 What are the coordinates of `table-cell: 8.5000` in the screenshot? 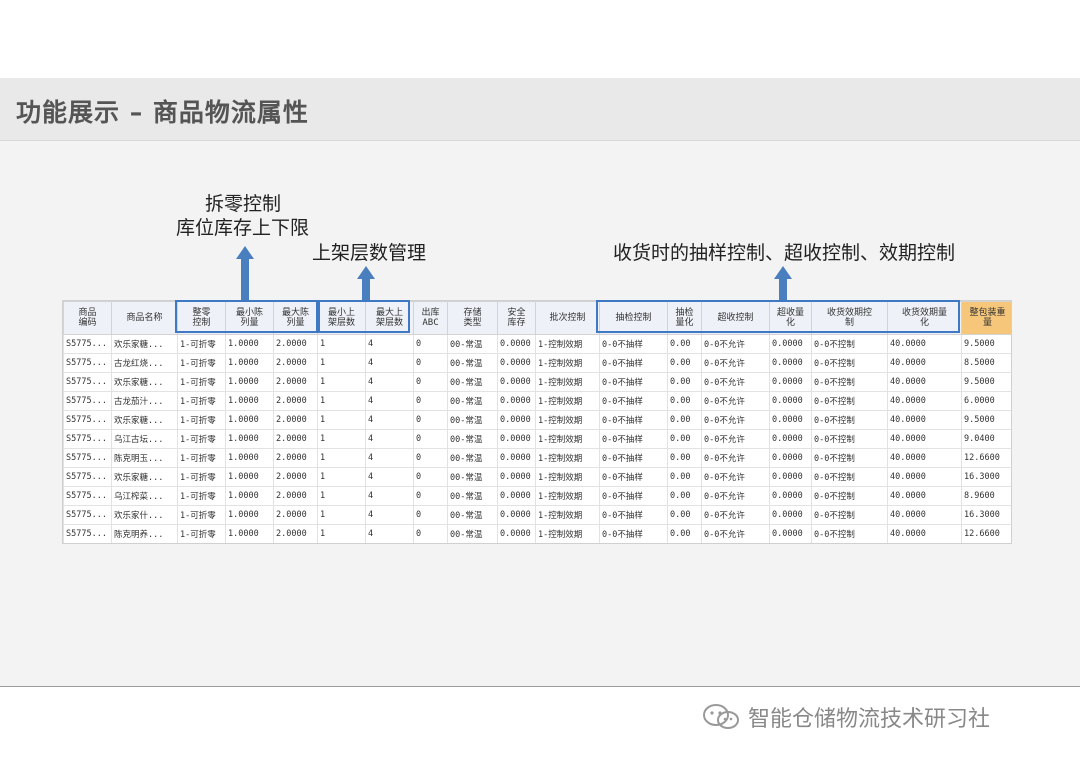 It's located at (986, 363).